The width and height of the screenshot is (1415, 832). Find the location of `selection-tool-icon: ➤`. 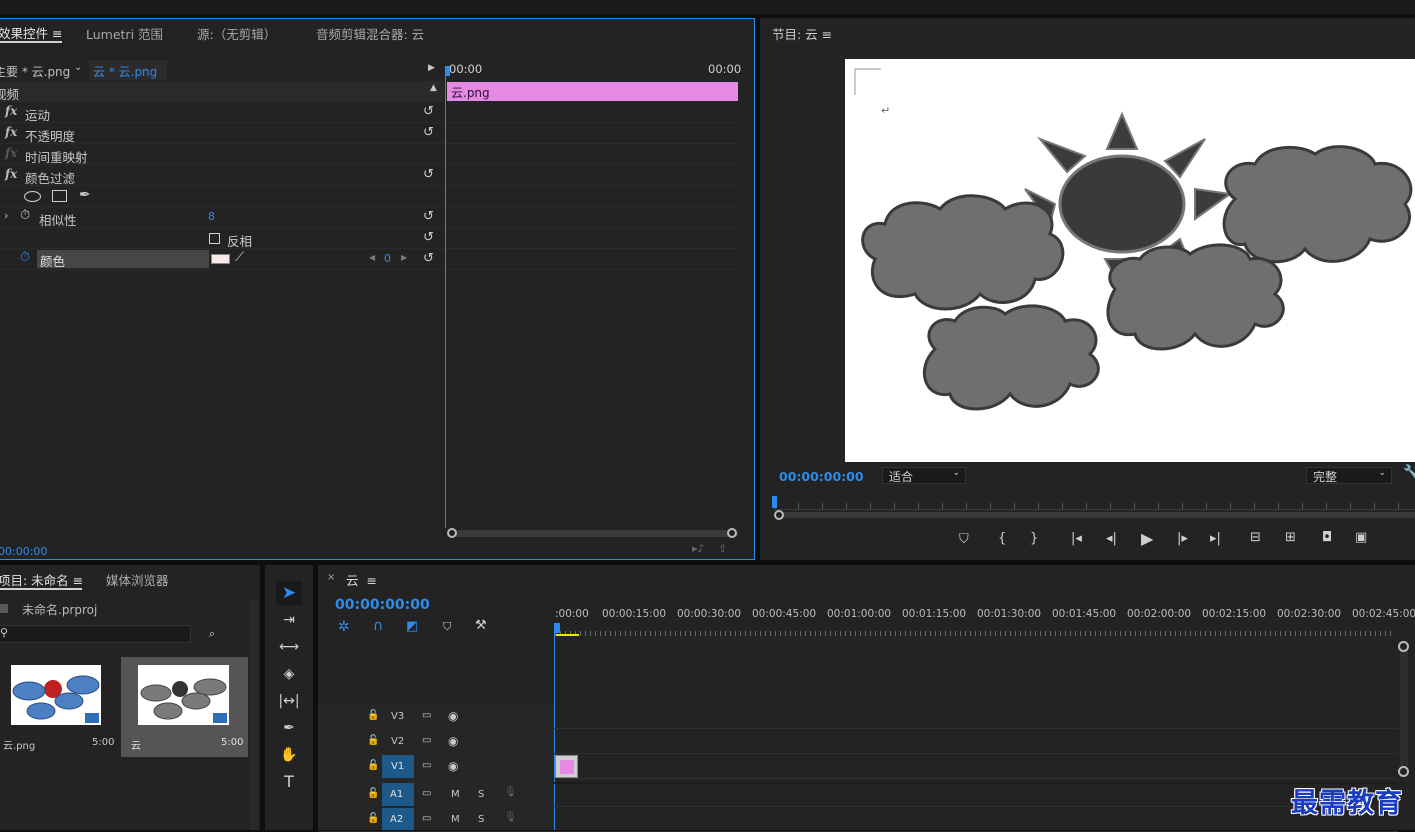

selection-tool-icon: ➤ is located at coordinates (289, 593).